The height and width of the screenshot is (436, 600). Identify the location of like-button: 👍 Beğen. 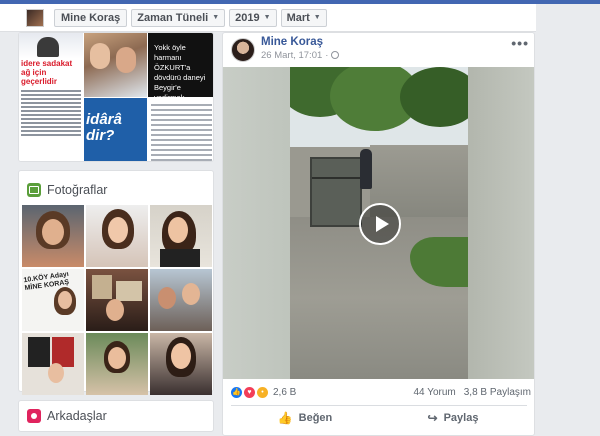
(305, 418).